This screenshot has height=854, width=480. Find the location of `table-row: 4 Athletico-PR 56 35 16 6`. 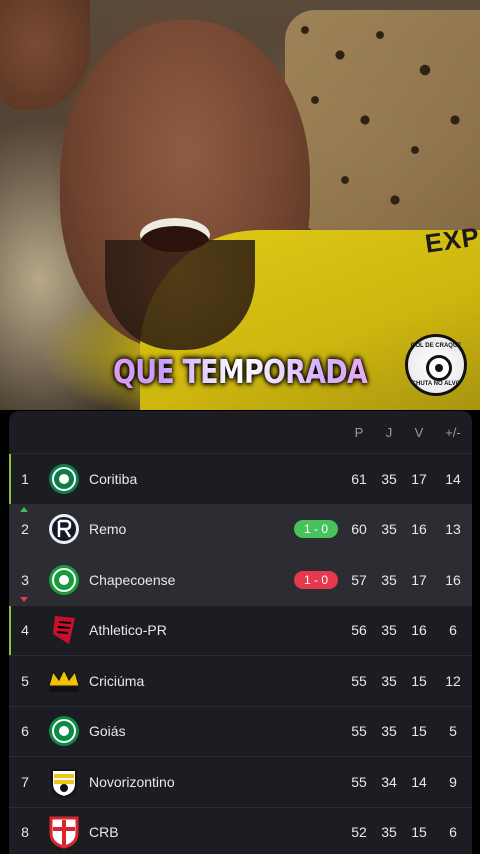

table-row: 4 Athletico-PR 56 35 16 6 is located at coordinates (240, 630).